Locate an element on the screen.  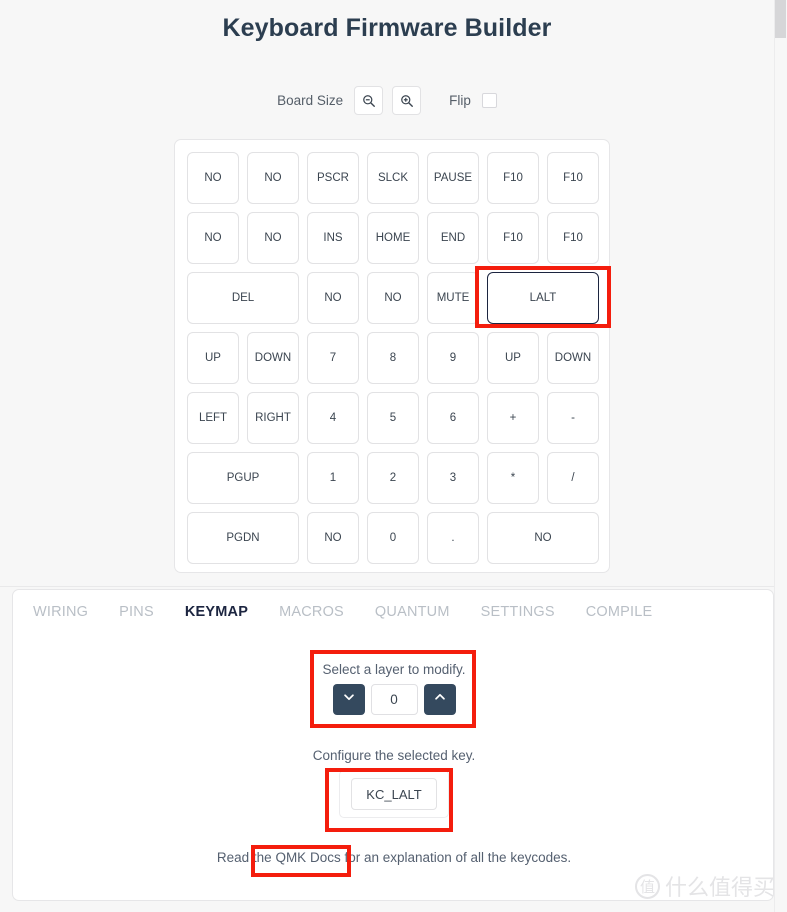
keyboard-row: LEFT RIGHT 4 5 6 + - is located at coordinates (393, 418).